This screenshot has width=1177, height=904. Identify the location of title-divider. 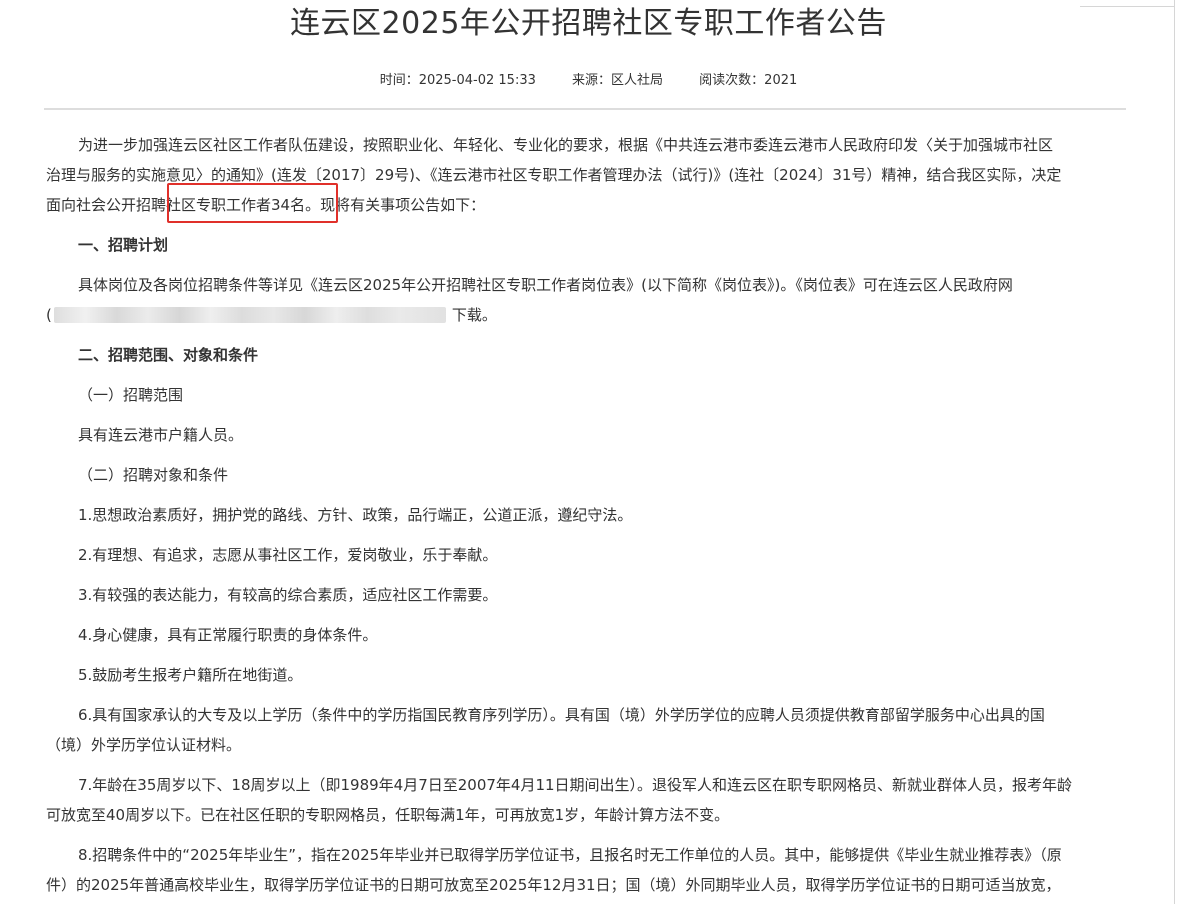
(585, 109).